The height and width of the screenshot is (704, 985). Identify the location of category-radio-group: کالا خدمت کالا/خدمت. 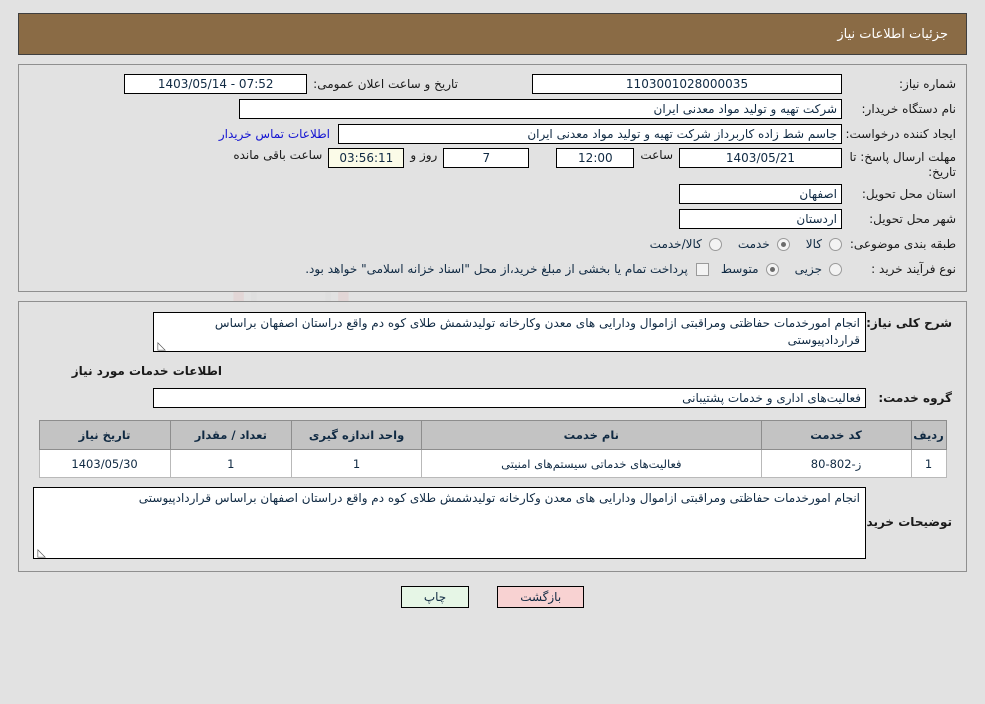
(740, 244).